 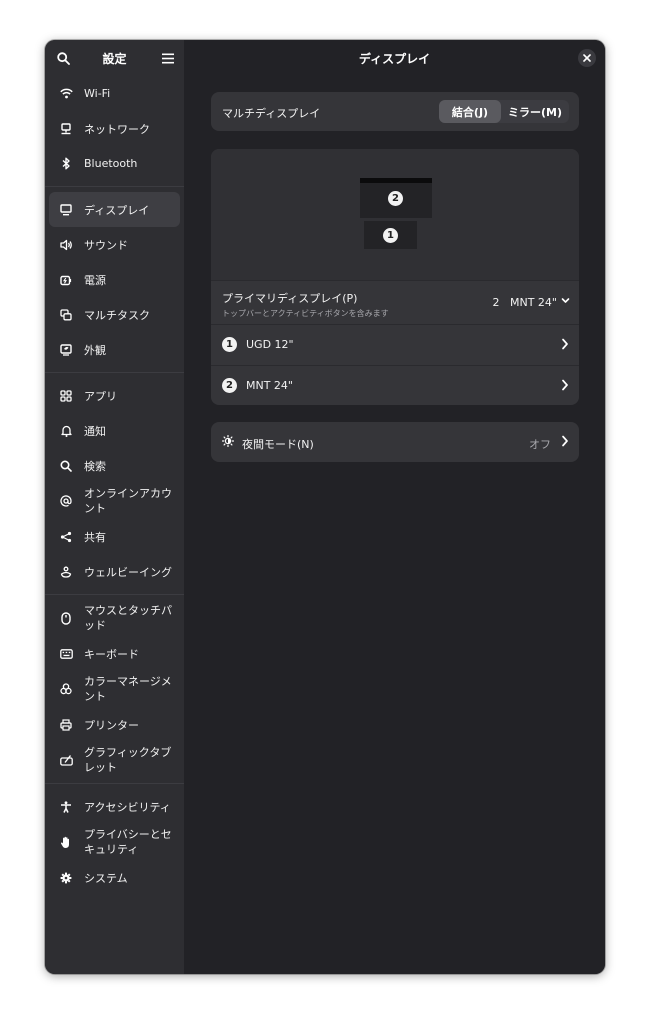 I want to click on sidebar-item-apps: アプリ, so click(x=114, y=395).